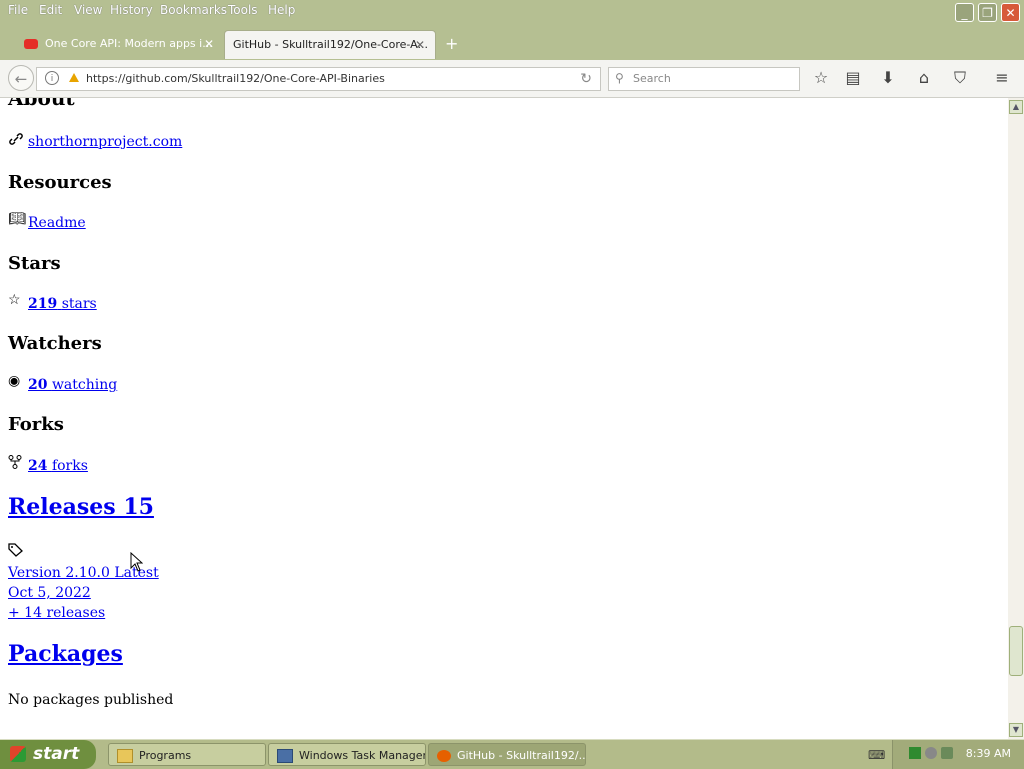 The height and width of the screenshot is (769, 1024). I want to click on stars-heading: Stars, so click(34, 263).